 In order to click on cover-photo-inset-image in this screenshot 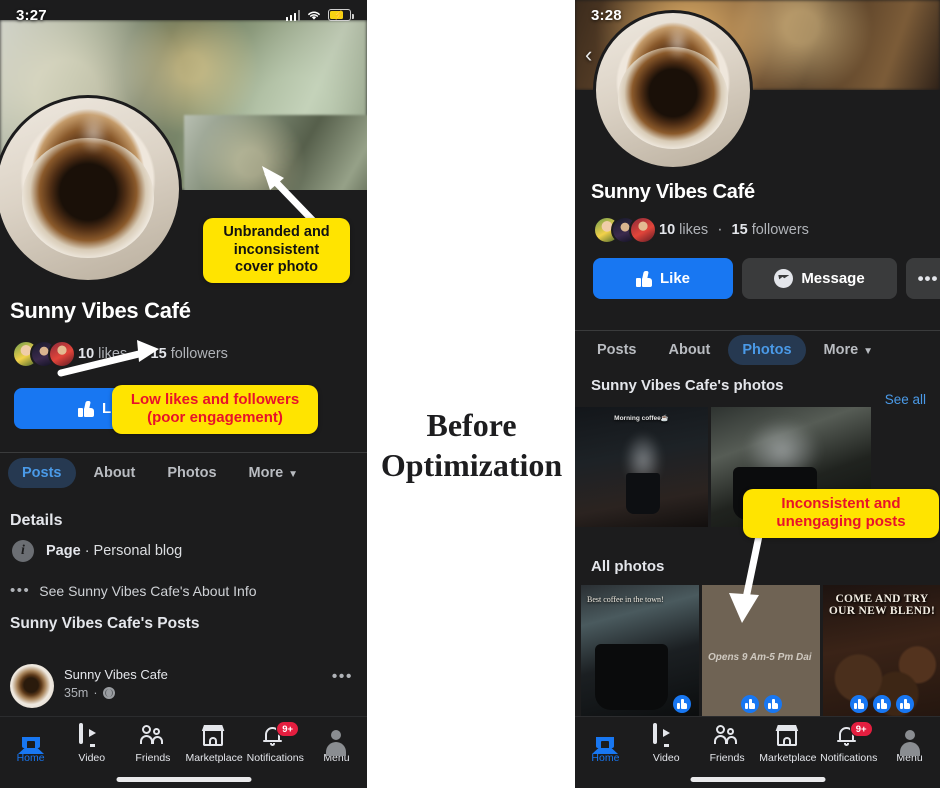, I will do `click(275, 152)`.